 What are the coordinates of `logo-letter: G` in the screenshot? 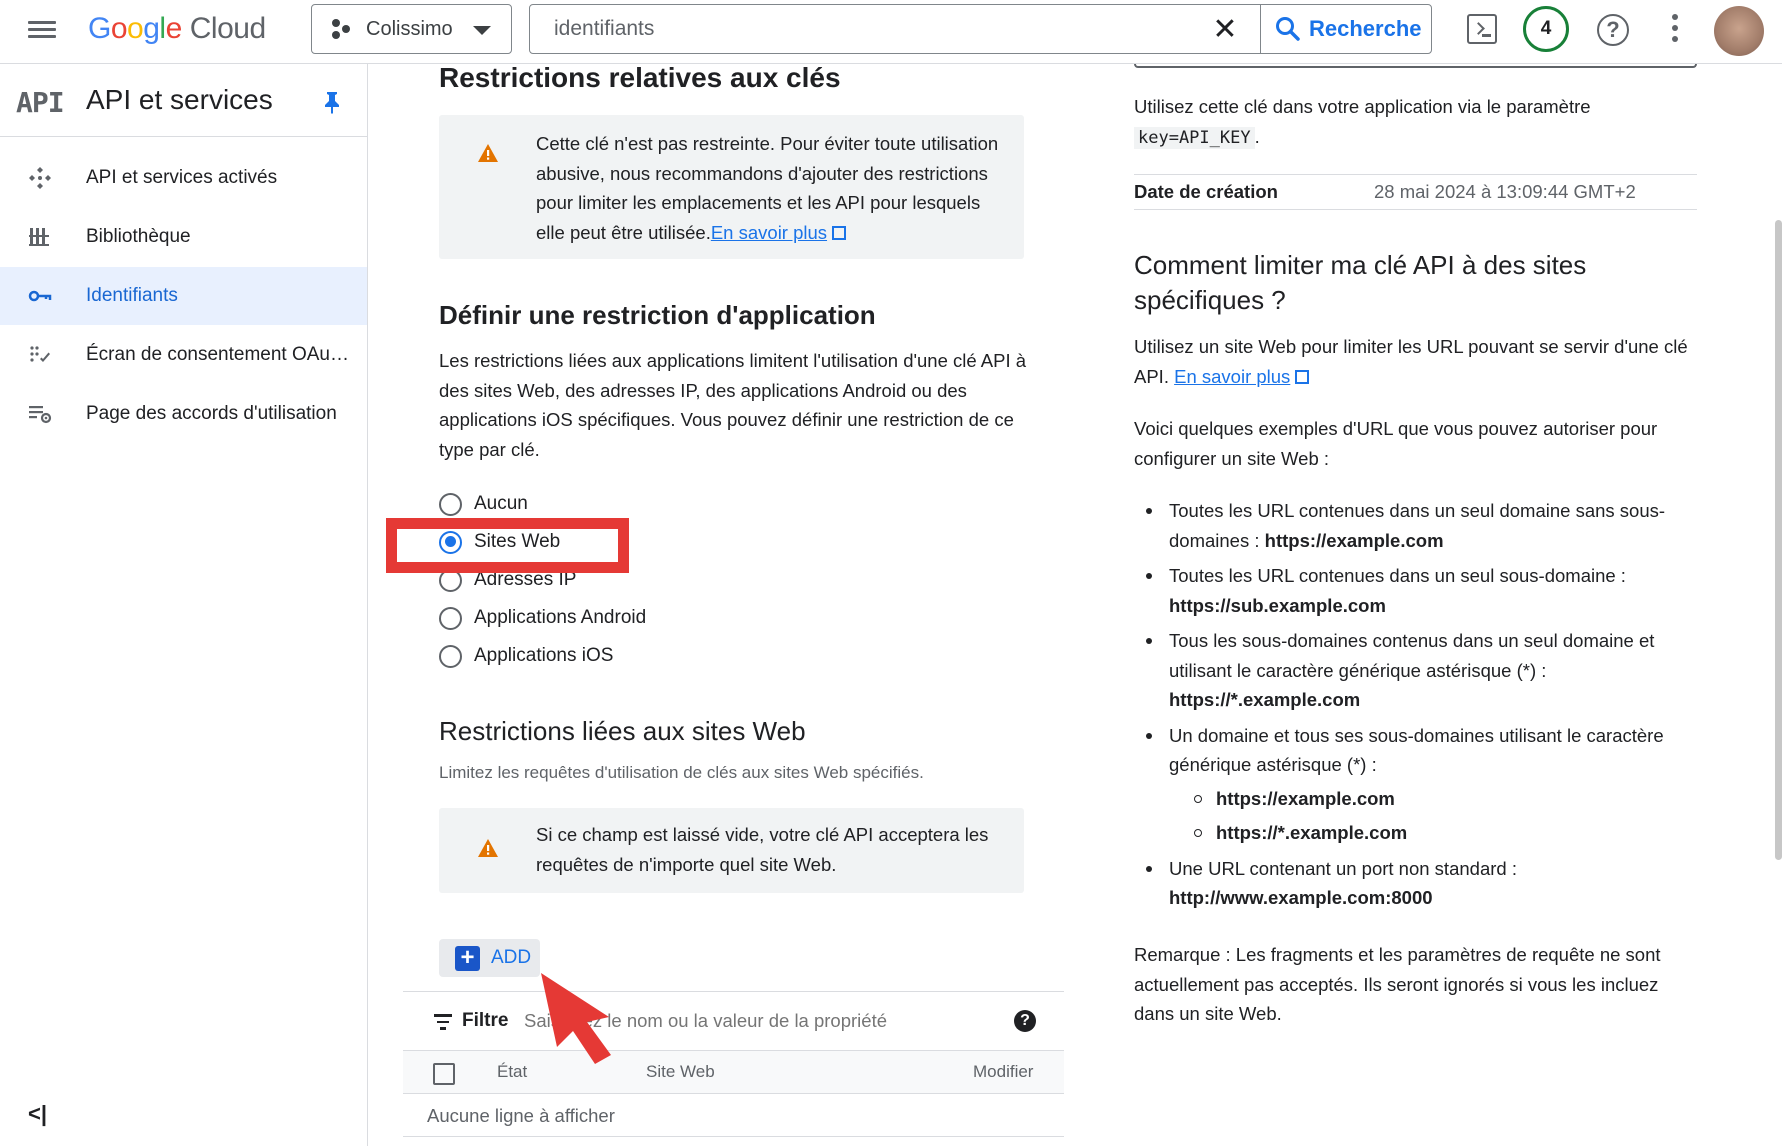 It's located at (99, 28).